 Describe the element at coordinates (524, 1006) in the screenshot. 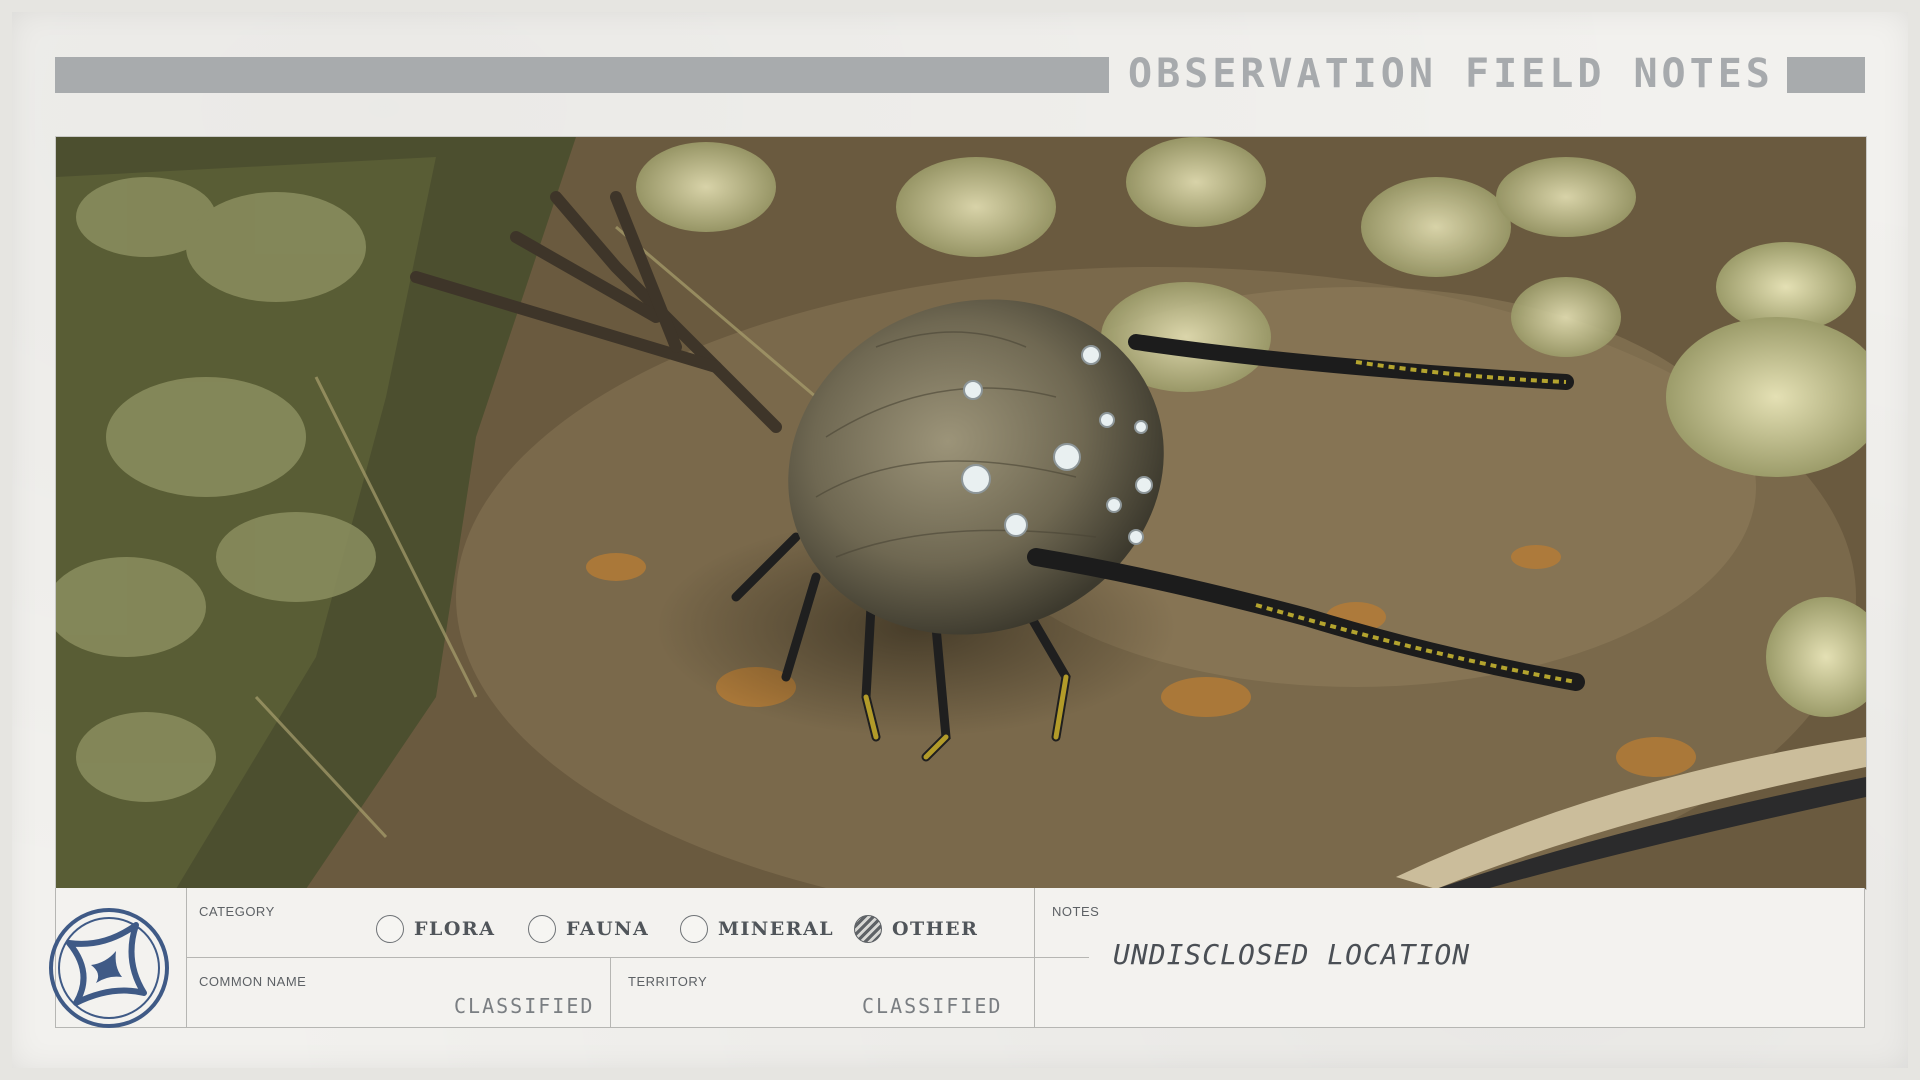

I see `common-name-value: CLASSIFIED` at that location.